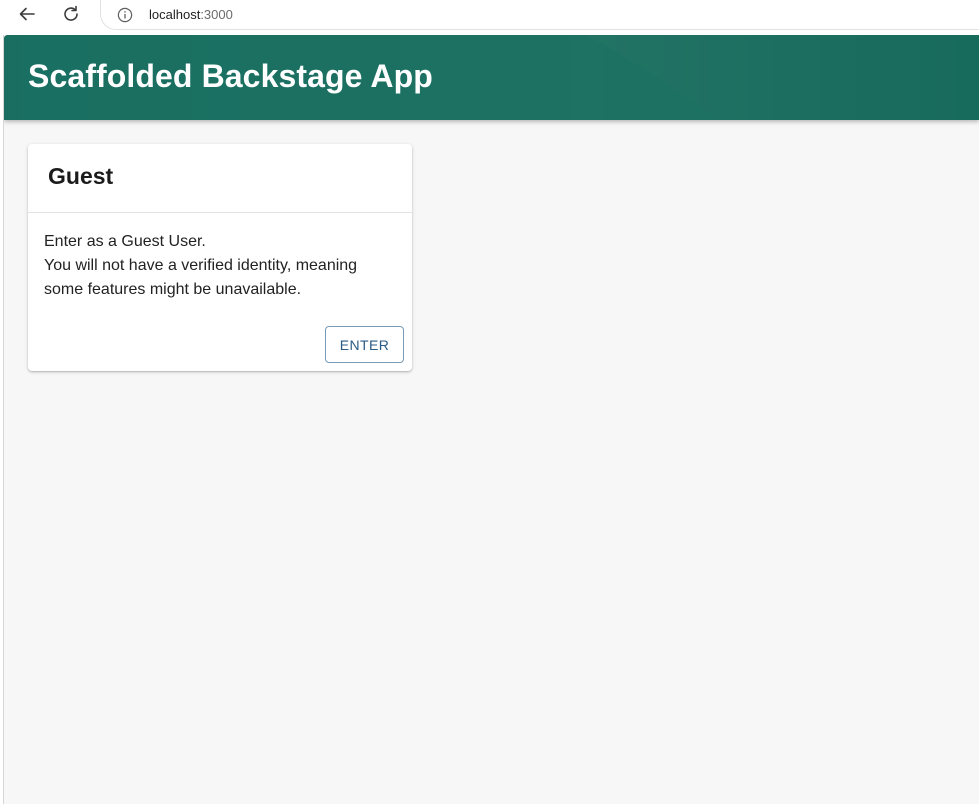 The image size is (979, 804). I want to click on card-title: Guest, so click(81, 176).